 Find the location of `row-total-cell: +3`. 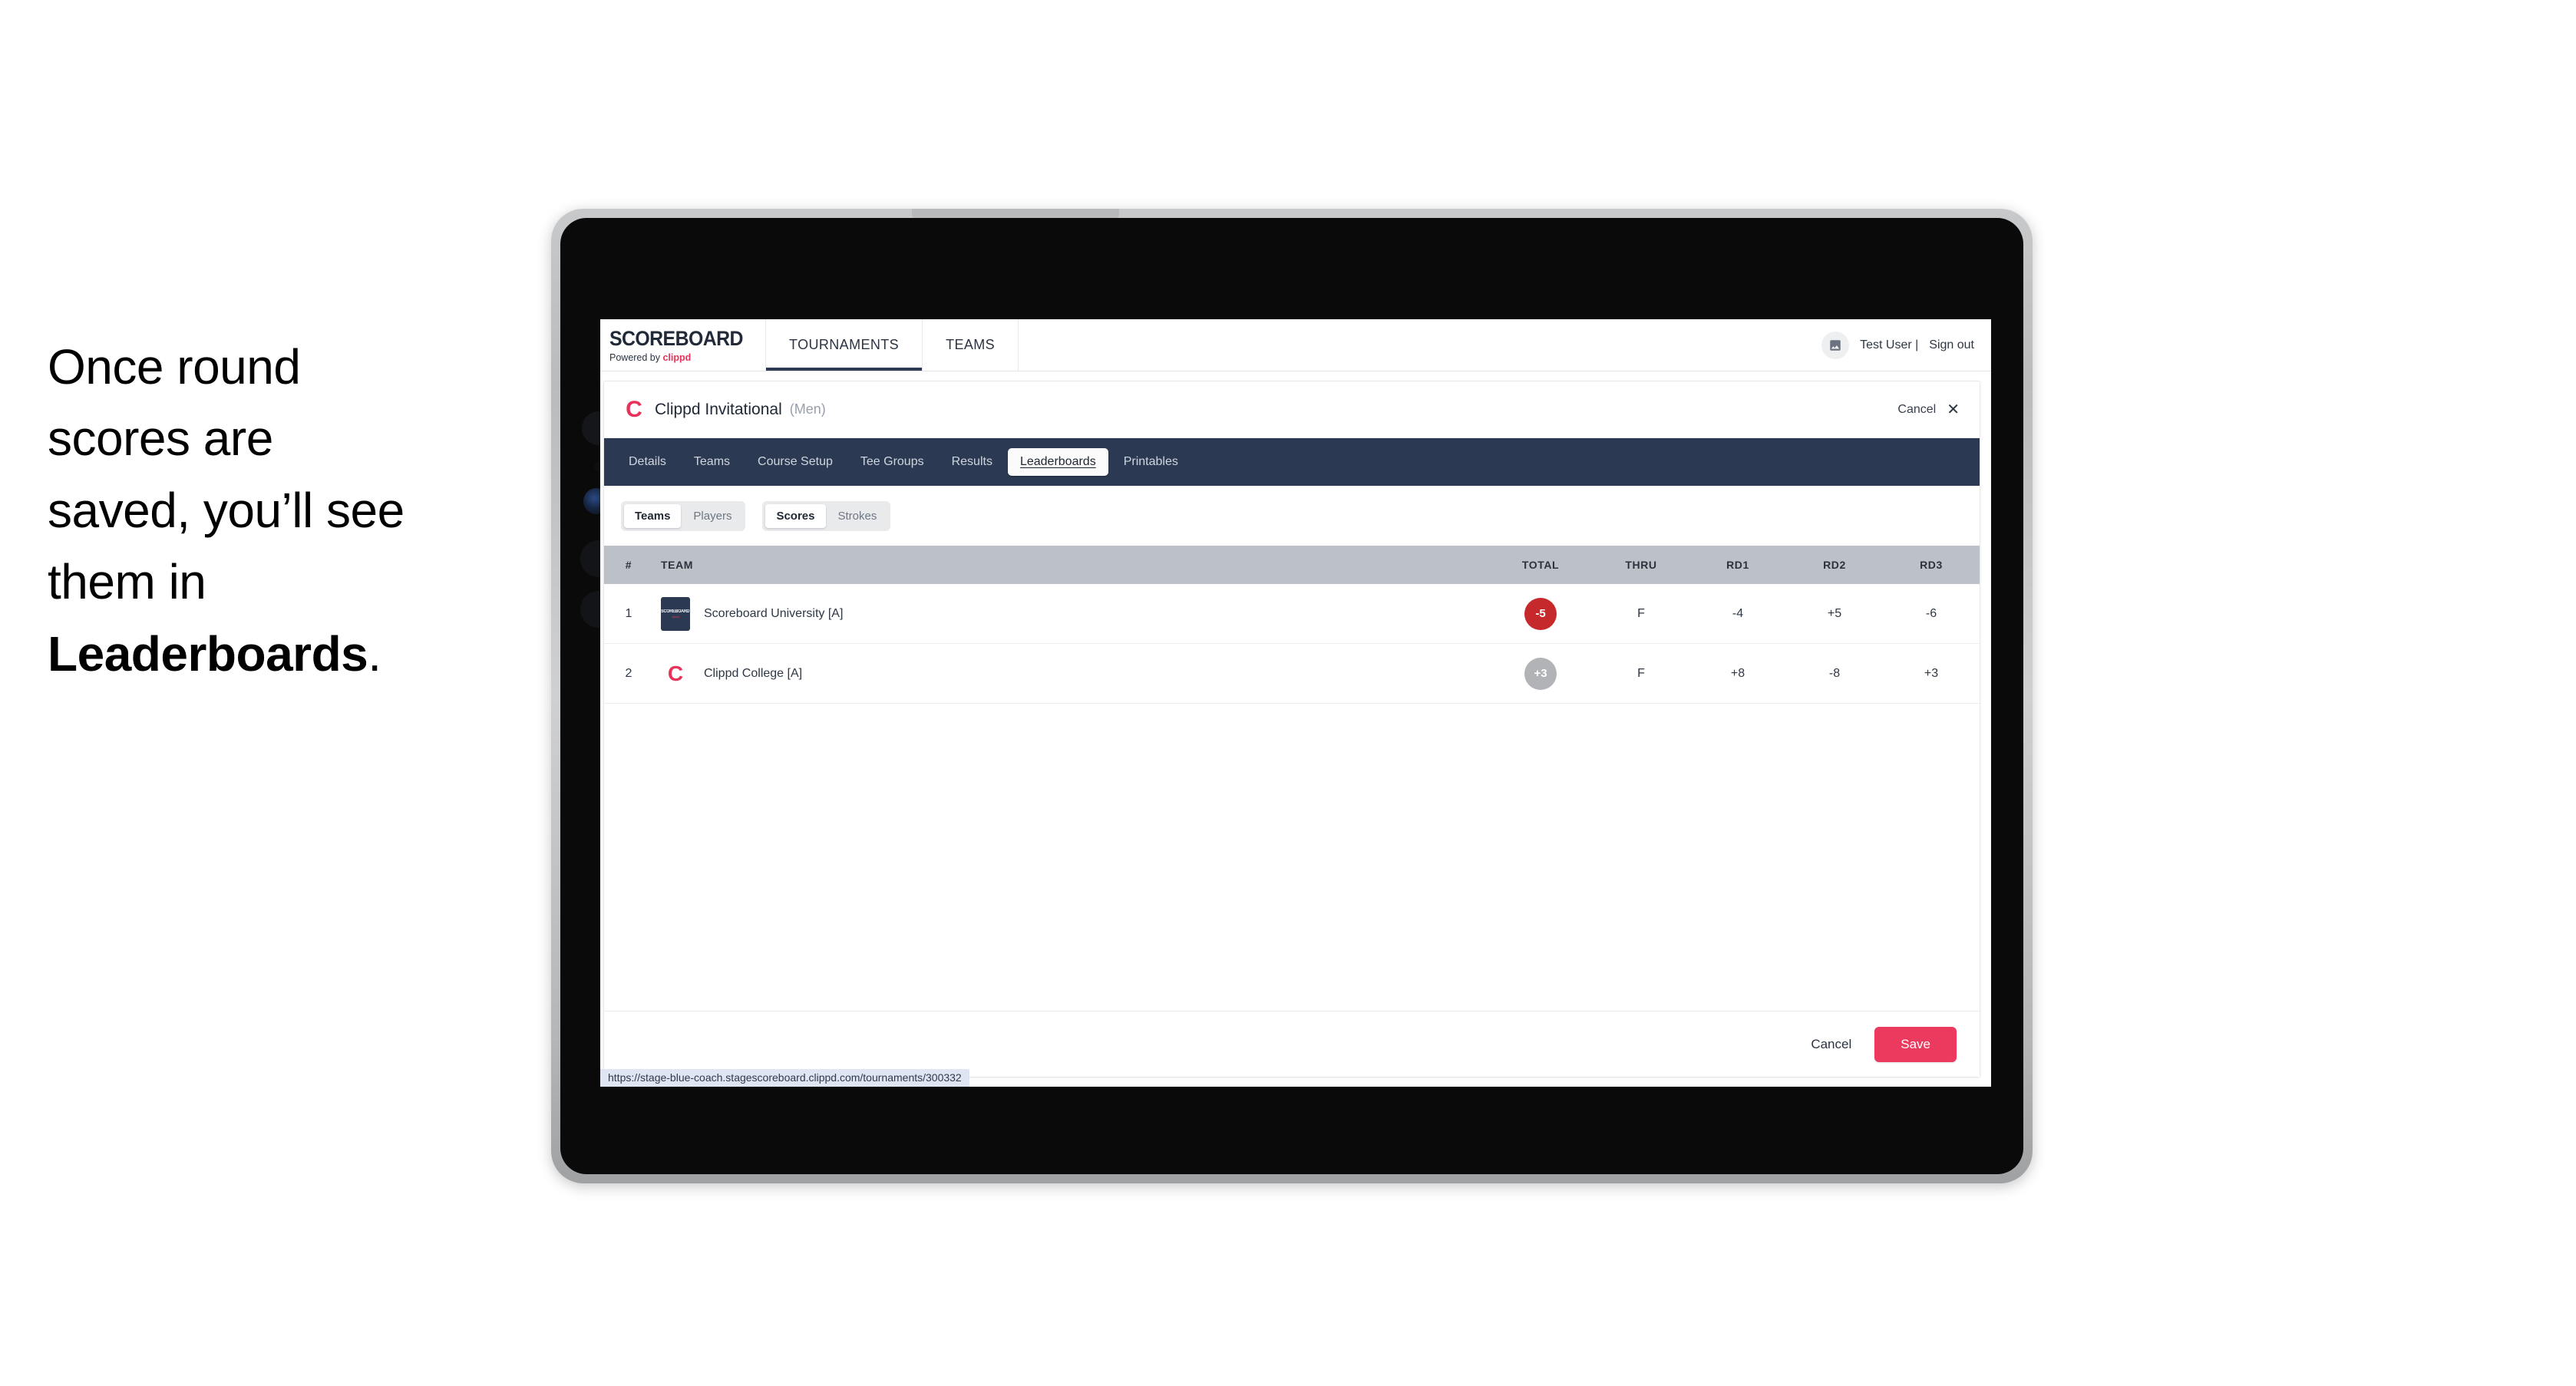

row-total-cell: +3 is located at coordinates (1540, 673).